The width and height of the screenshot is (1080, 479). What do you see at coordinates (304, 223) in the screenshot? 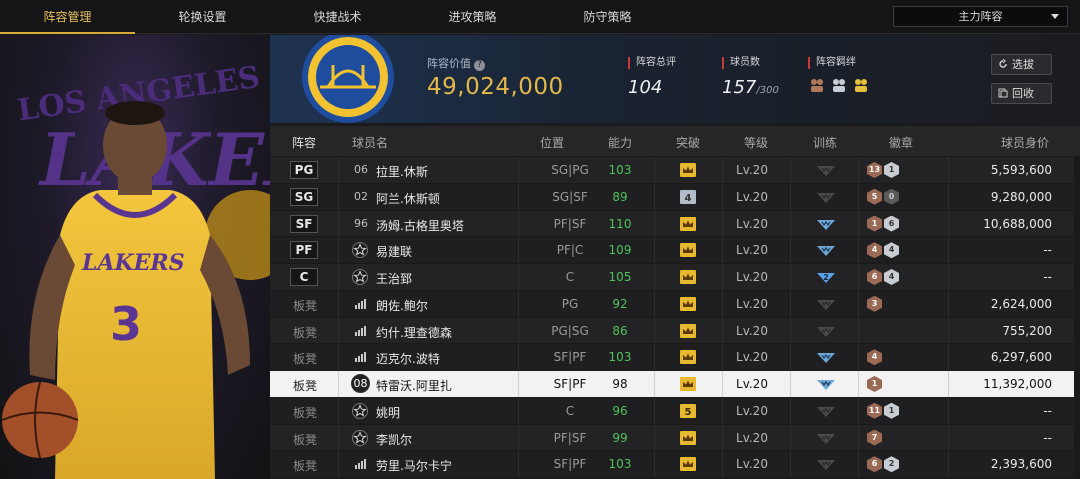
I see `slot-badge: SF` at bounding box center [304, 223].